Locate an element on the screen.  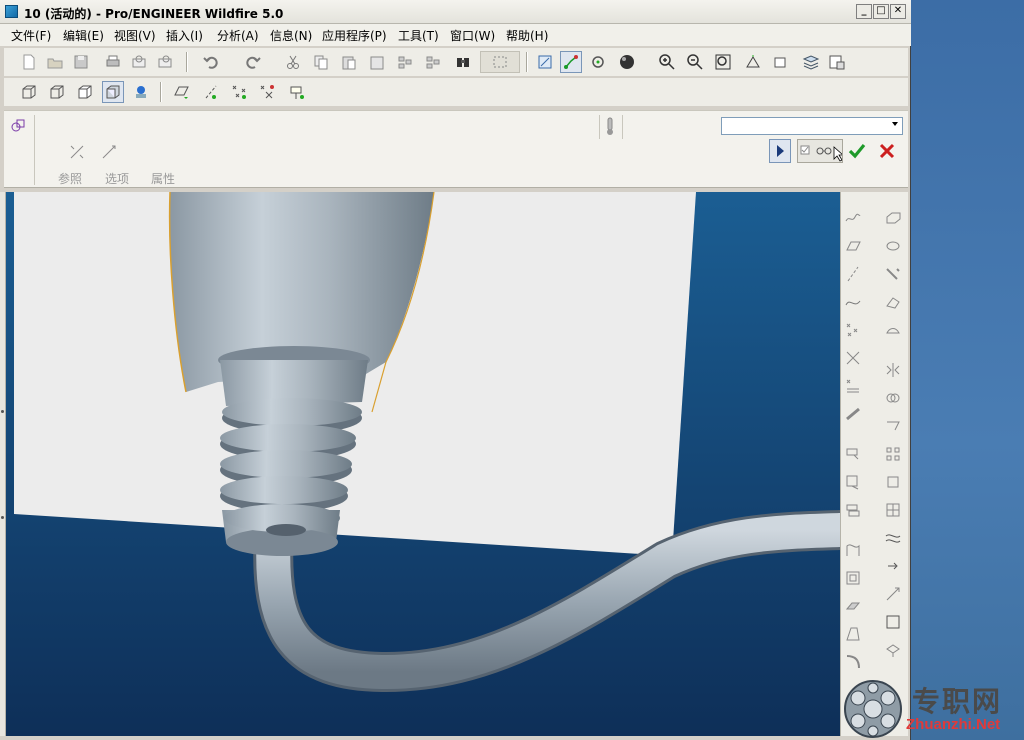
csys-tool-icon is located at coordinates (853, 358).